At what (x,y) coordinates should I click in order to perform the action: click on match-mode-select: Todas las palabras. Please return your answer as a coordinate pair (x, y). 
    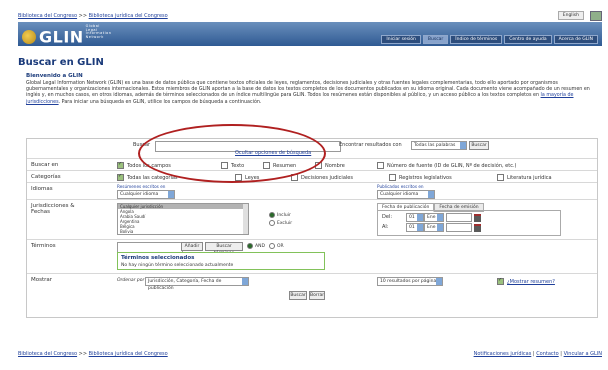
    Looking at the image, I should click on (439, 145).